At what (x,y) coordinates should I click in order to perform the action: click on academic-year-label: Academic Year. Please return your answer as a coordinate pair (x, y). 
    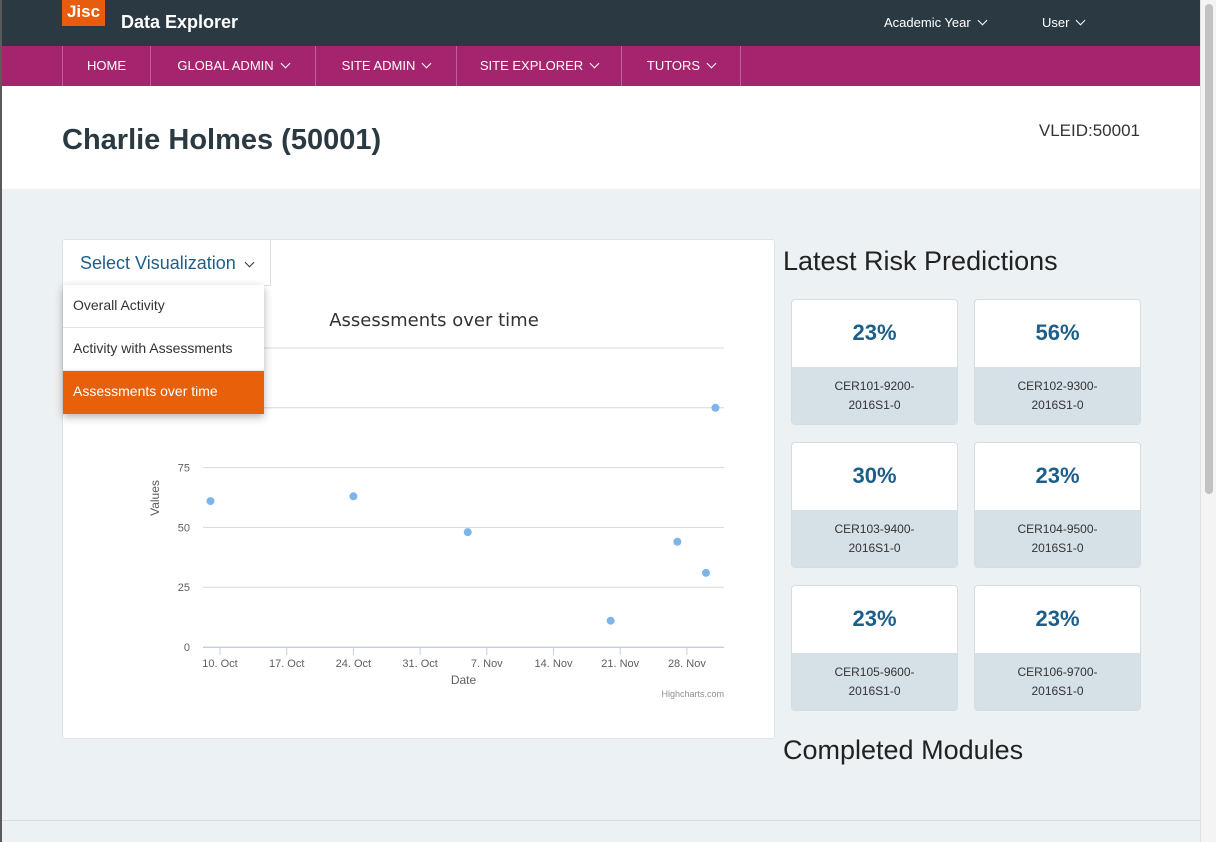
    Looking at the image, I should click on (927, 22).